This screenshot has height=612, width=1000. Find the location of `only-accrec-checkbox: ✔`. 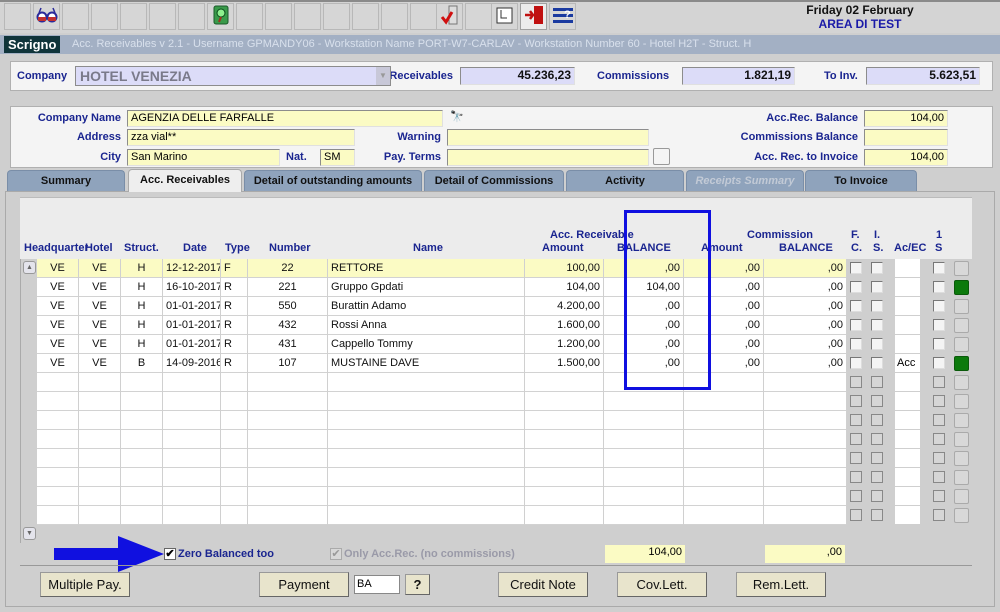

only-accrec-checkbox: ✔ is located at coordinates (336, 554).